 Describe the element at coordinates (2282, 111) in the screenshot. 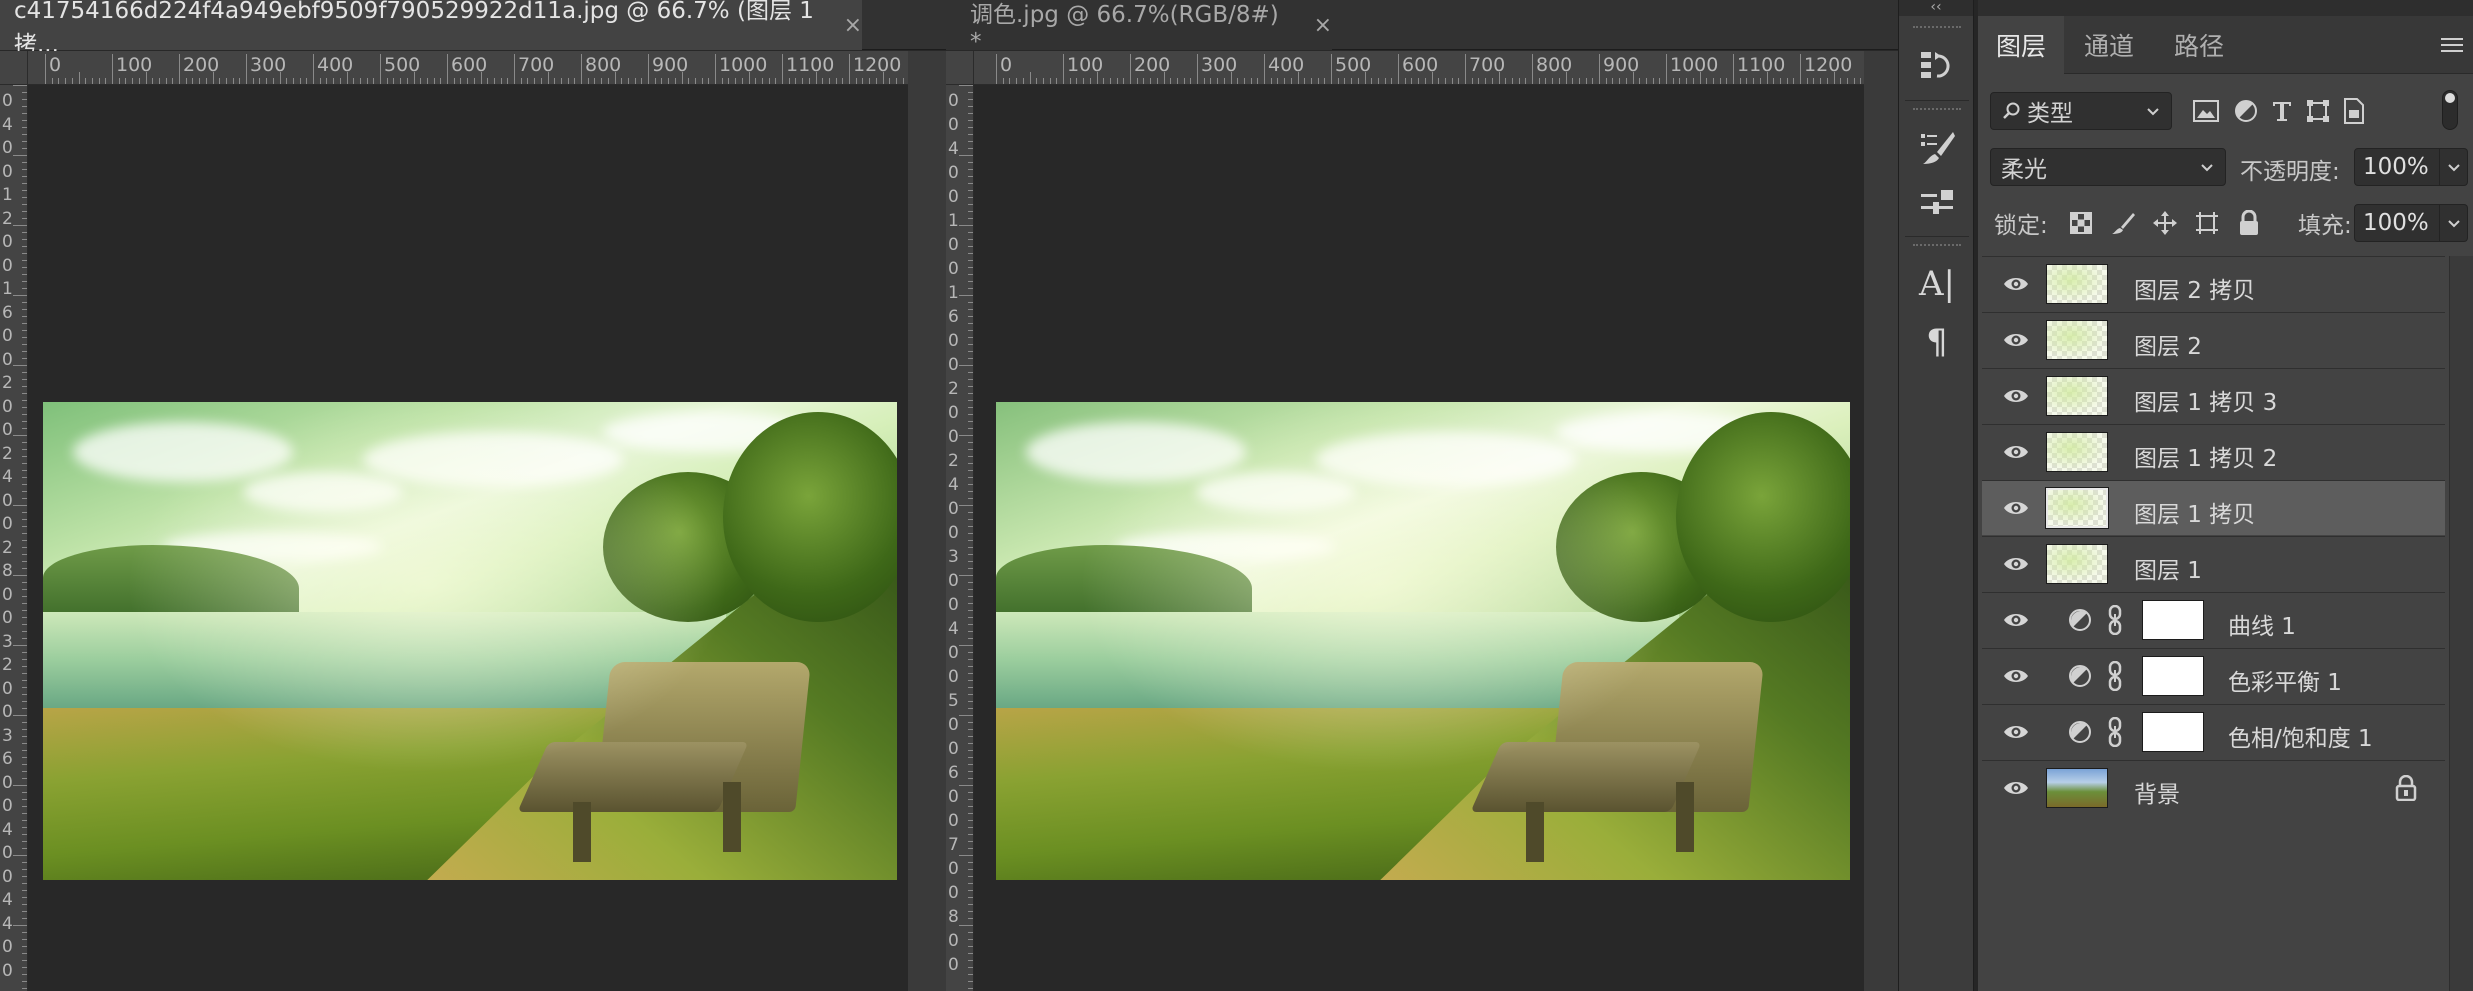

I see `type-filter-icon` at that location.